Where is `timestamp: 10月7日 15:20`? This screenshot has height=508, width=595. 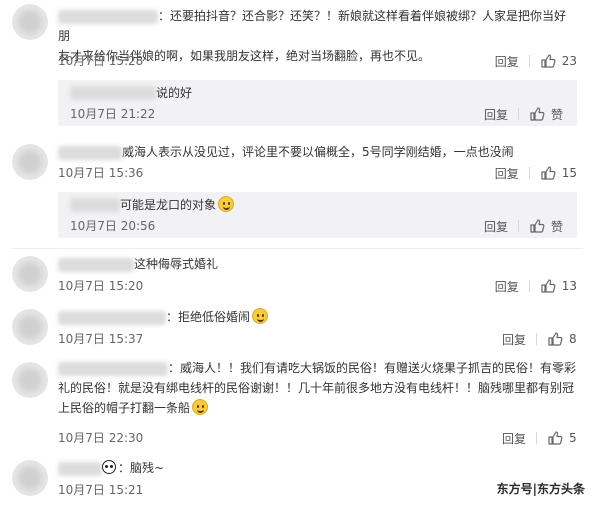
timestamp: 10月7日 15:20 is located at coordinates (101, 286).